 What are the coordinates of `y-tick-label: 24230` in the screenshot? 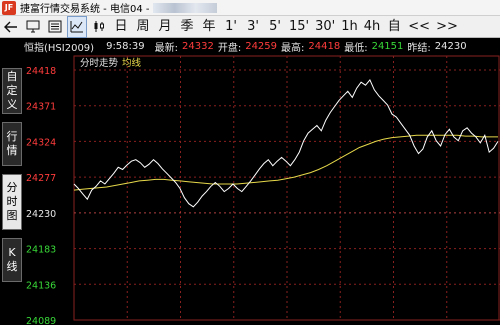 It's located at (41, 214).